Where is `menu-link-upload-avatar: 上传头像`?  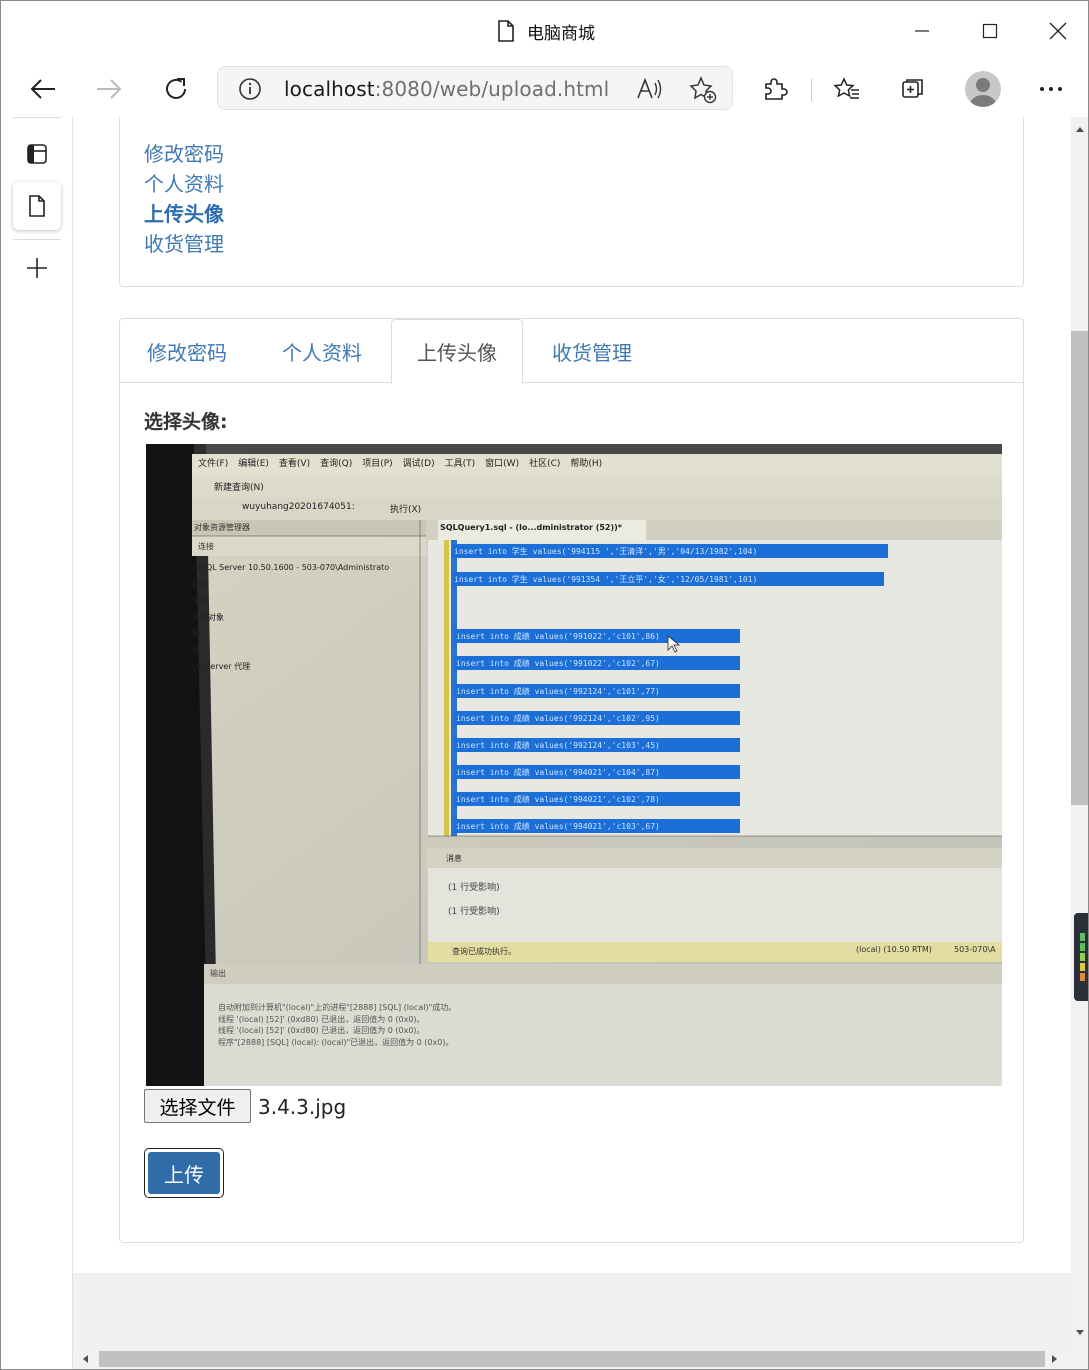 menu-link-upload-avatar: 上传头像 is located at coordinates (184, 212).